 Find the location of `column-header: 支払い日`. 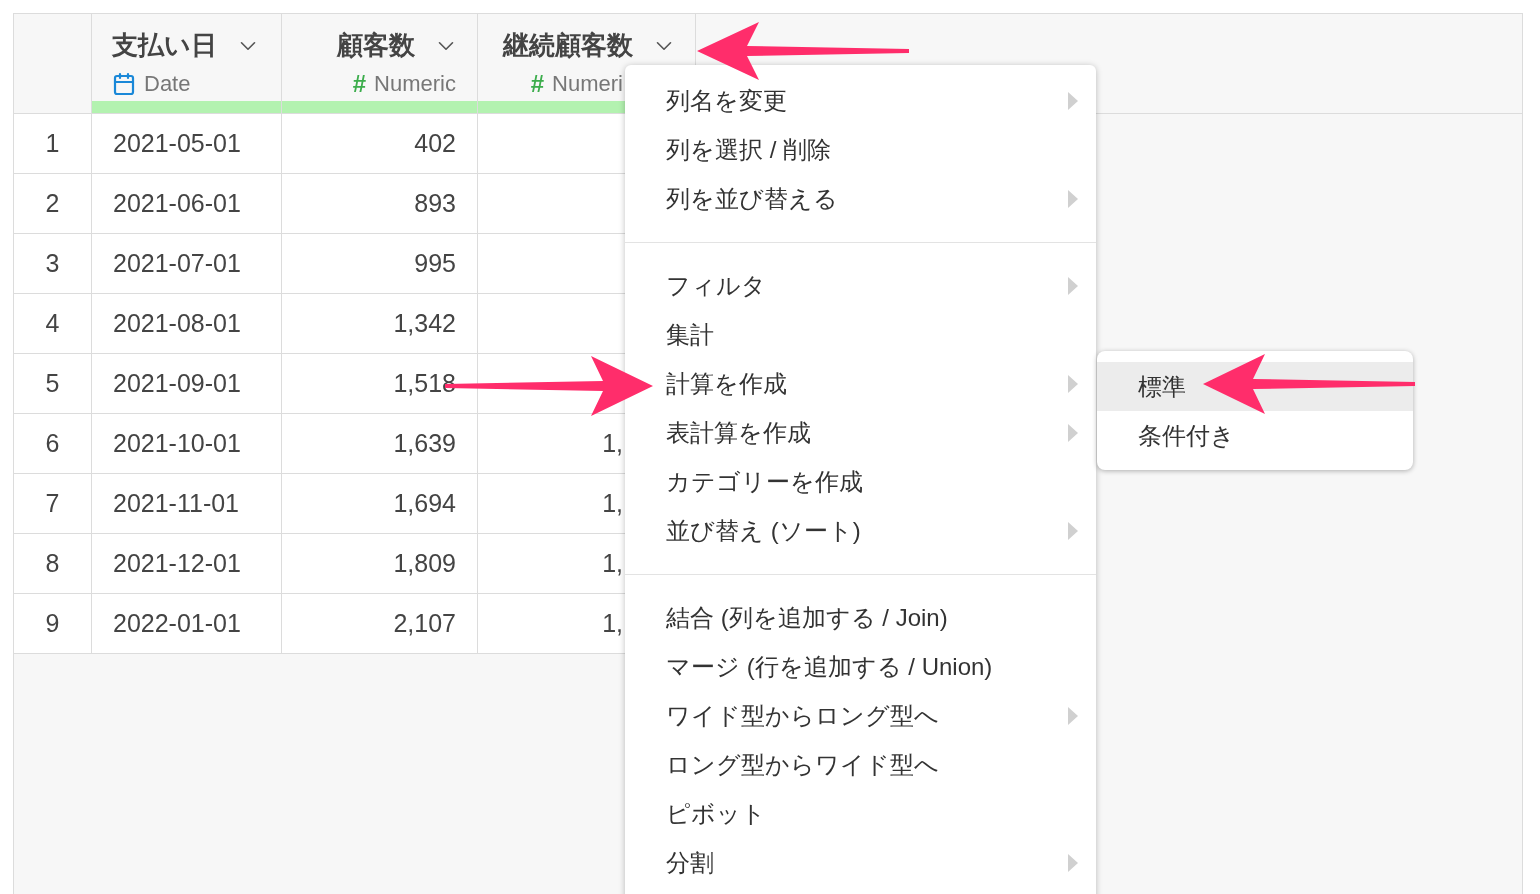

column-header: 支払い日 is located at coordinates (164, 45).